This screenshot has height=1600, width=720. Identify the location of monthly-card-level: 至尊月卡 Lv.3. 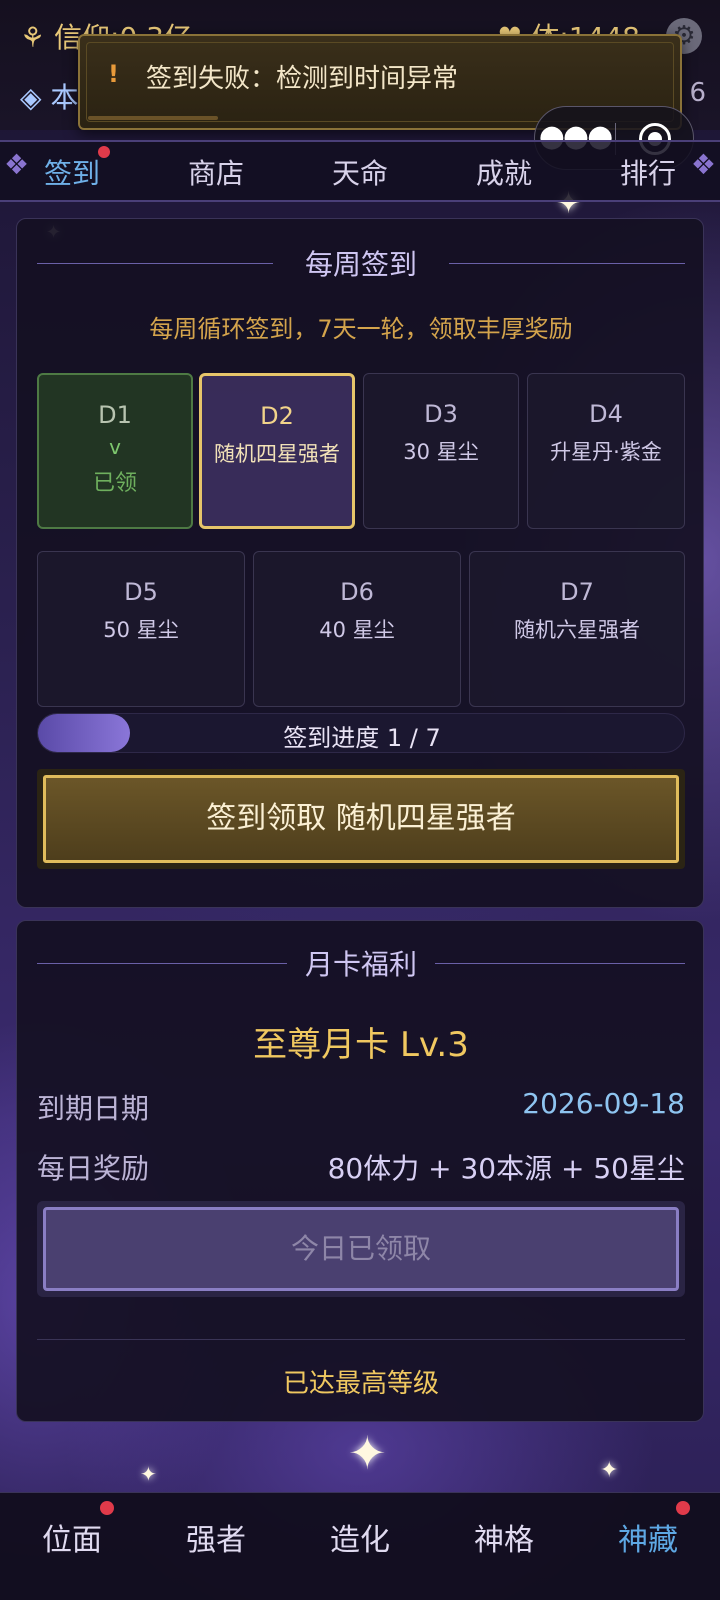
(361, 1045).